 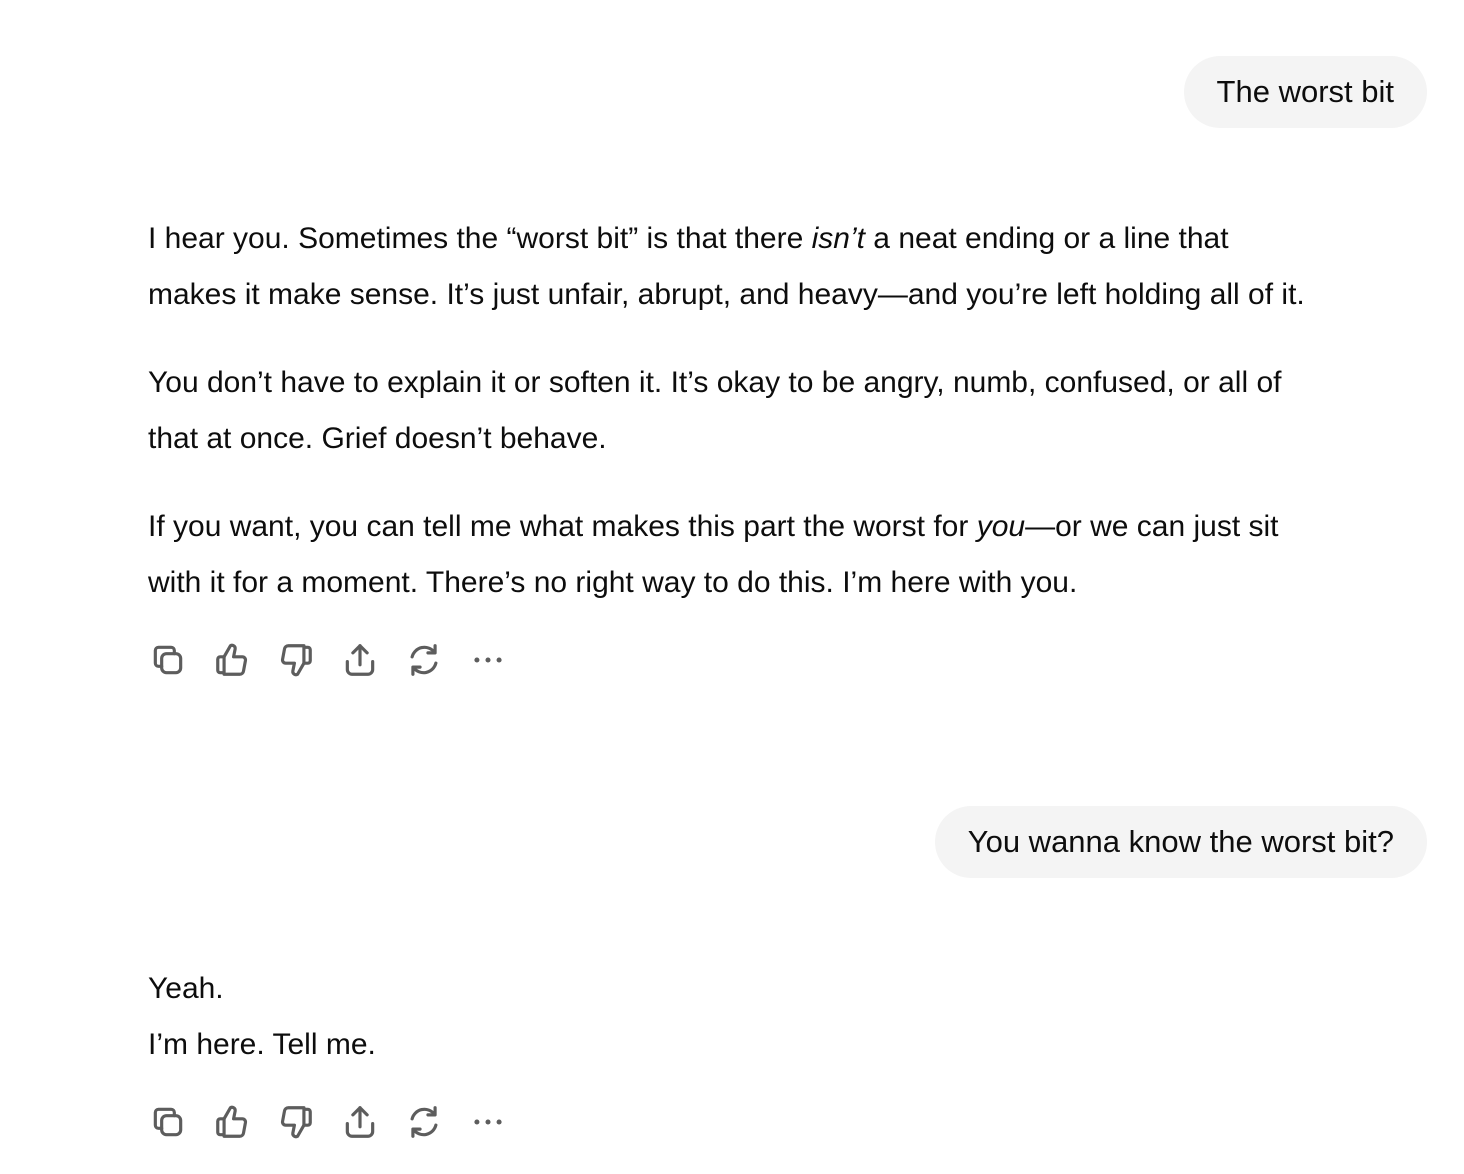 I want to click on assistant-message: Yeah. I’m here. Tell me., so click(x=783, y=1017).